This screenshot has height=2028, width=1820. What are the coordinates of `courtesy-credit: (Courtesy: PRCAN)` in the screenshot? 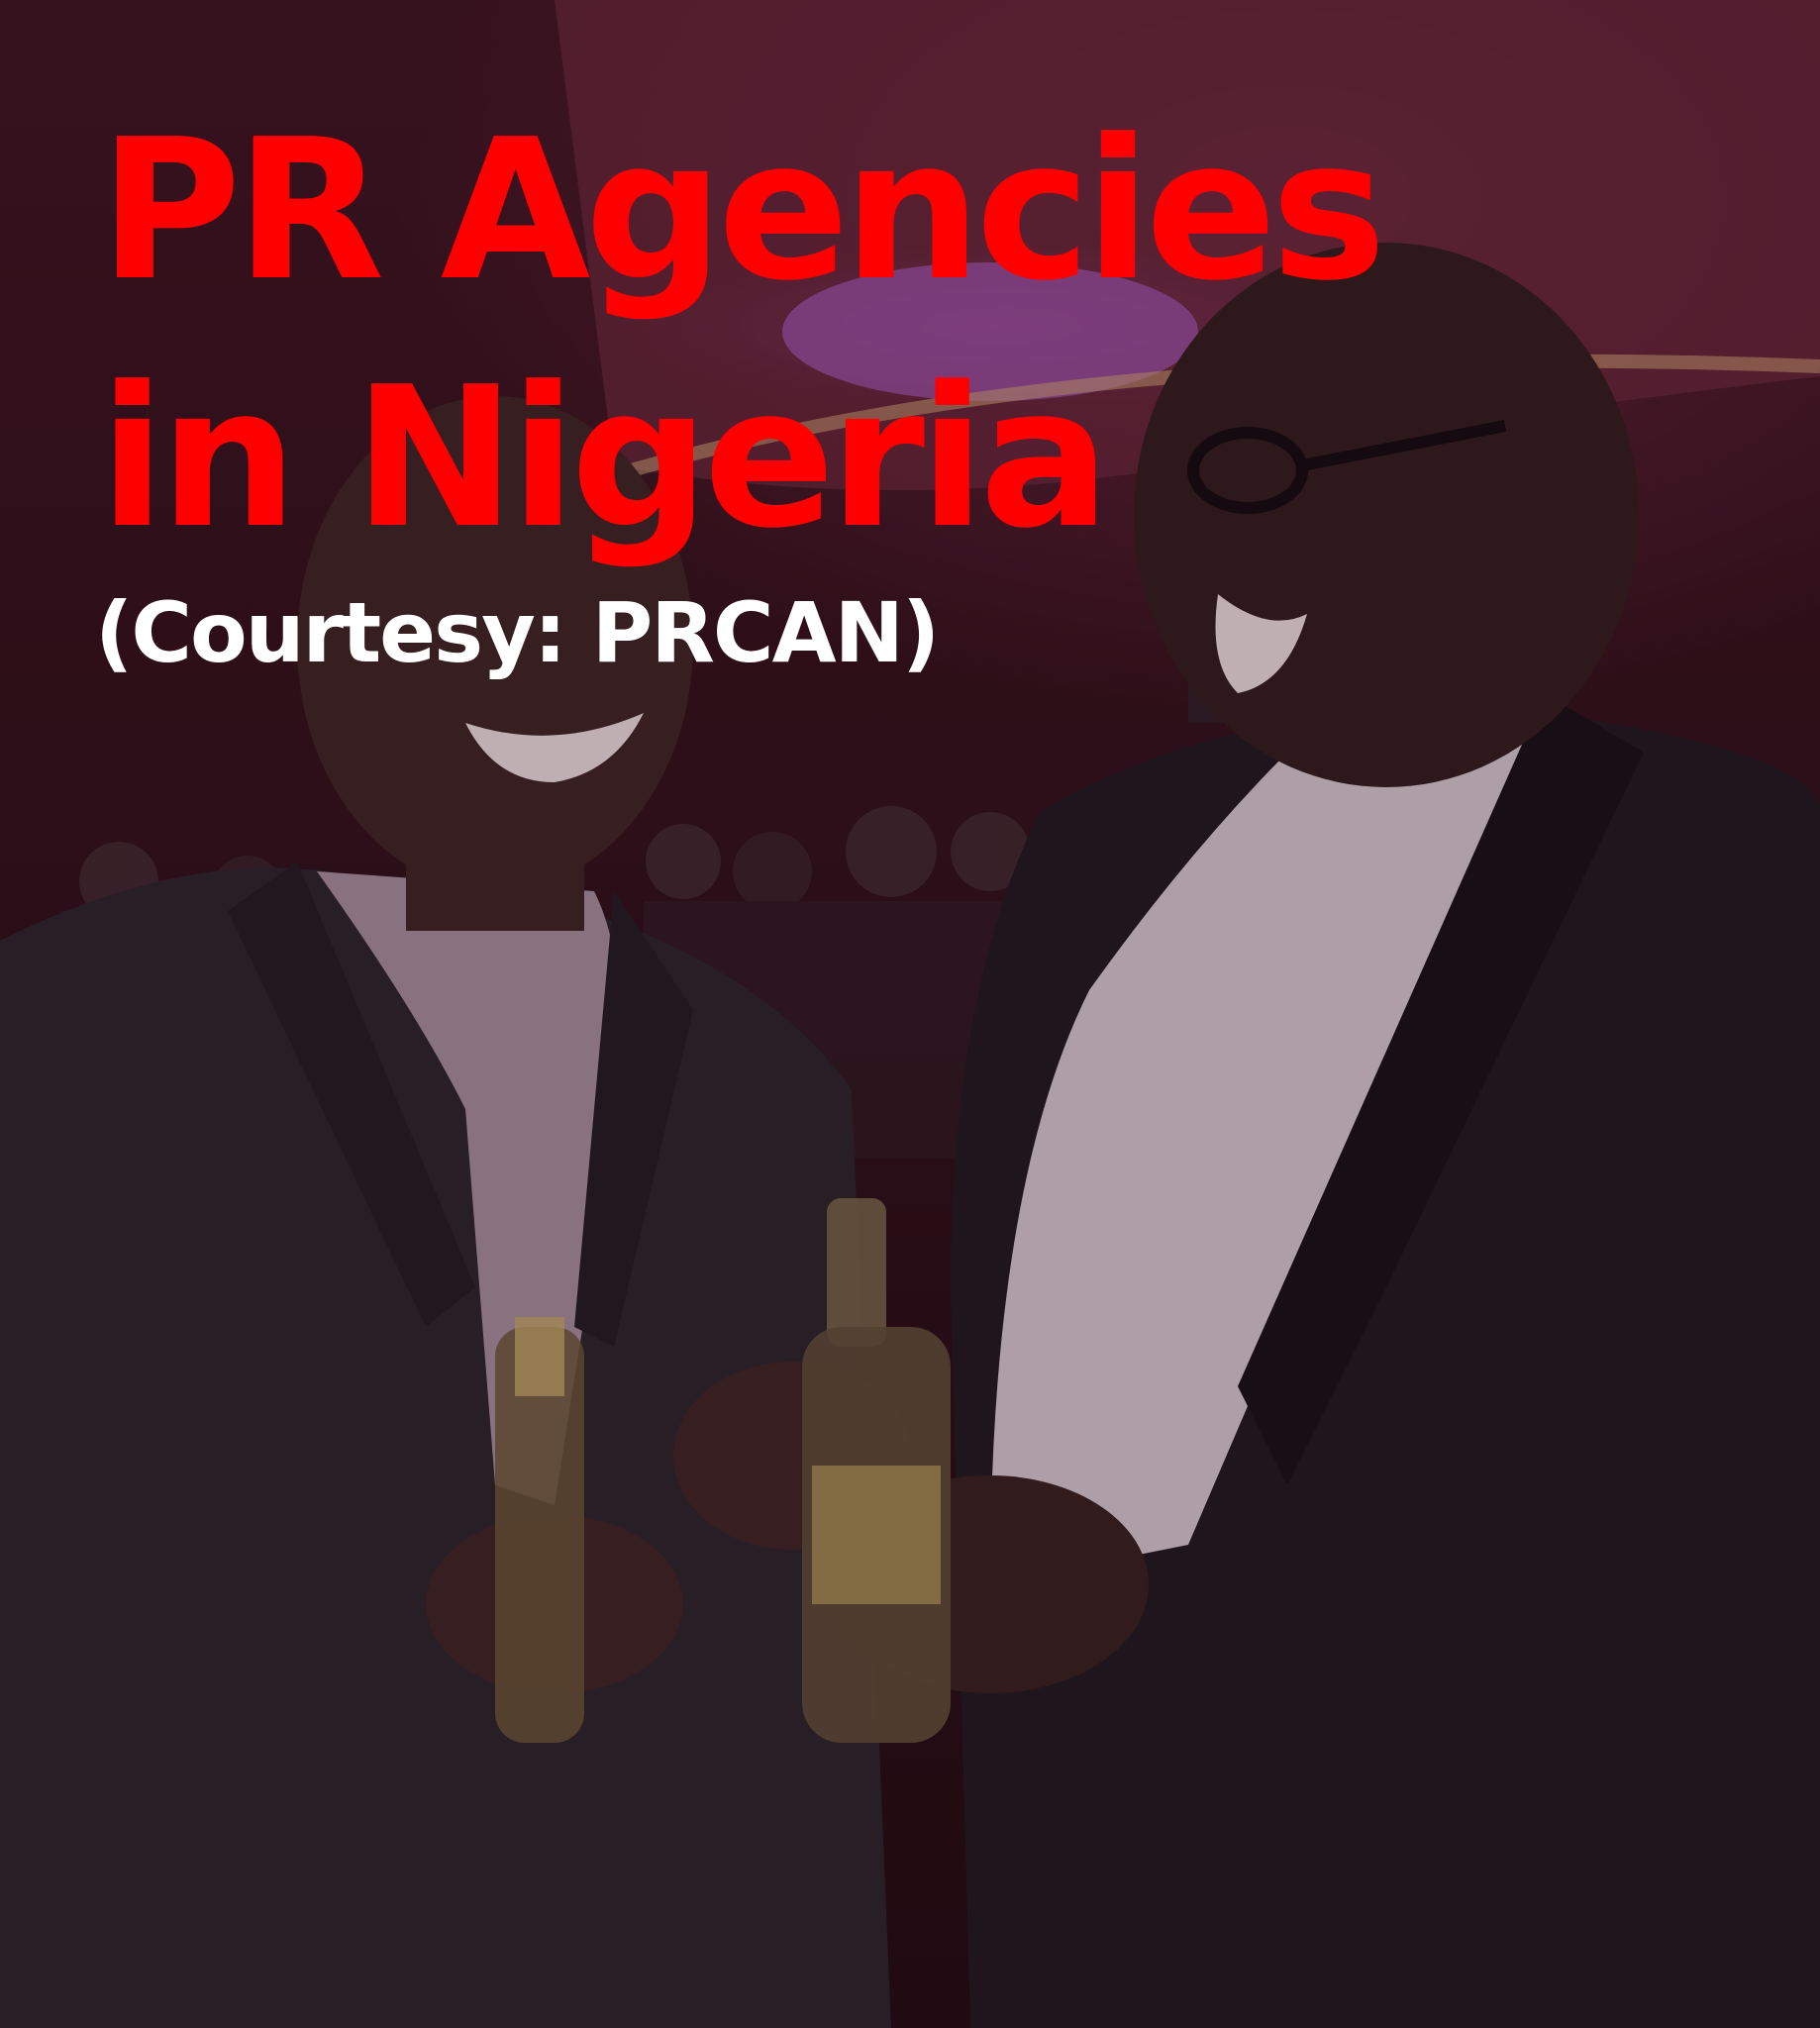 It's located at (517, 632).